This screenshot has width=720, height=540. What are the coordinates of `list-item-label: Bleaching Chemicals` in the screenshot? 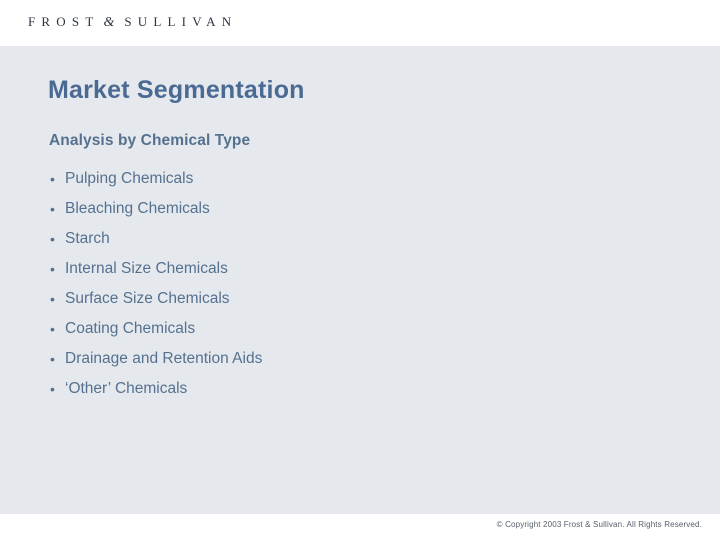 It's located at (137, 208).